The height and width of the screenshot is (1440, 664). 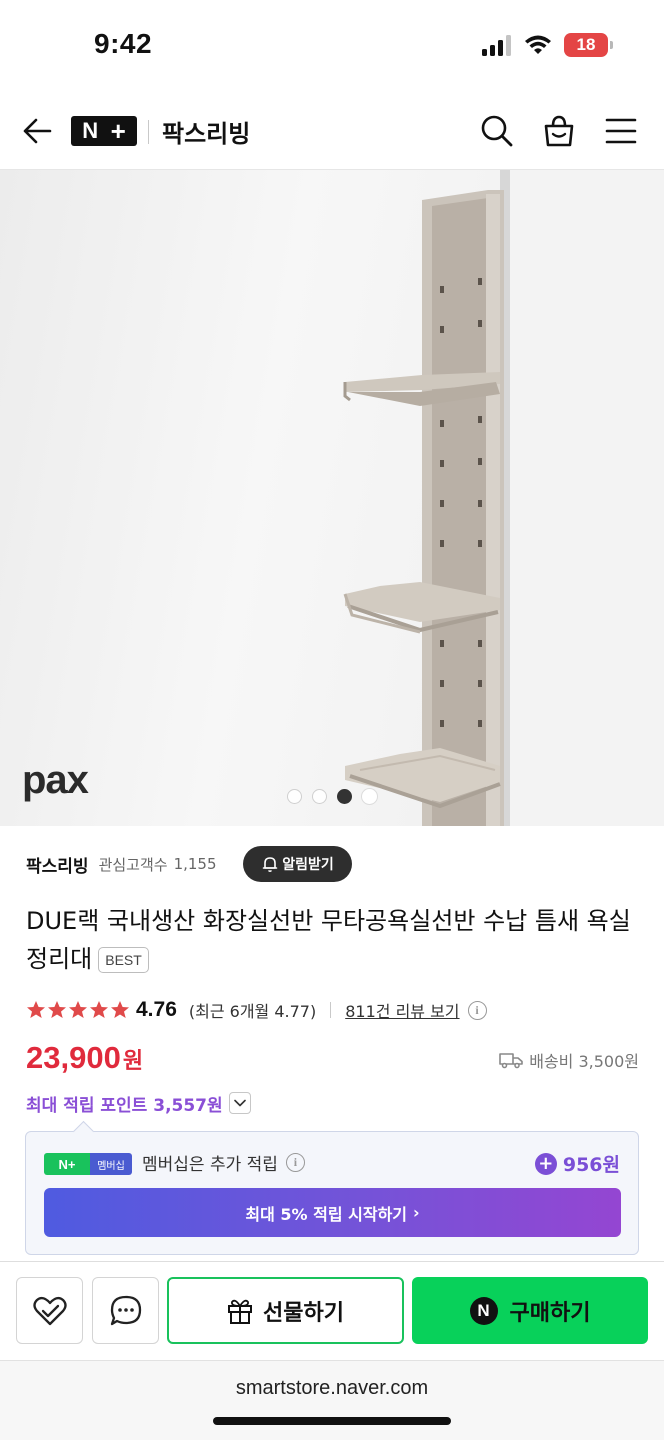 What do you see at coordinates (156, 1009) in the screenshot?
I see `rating-value: 4.76` at bounding box center [156, 1009].